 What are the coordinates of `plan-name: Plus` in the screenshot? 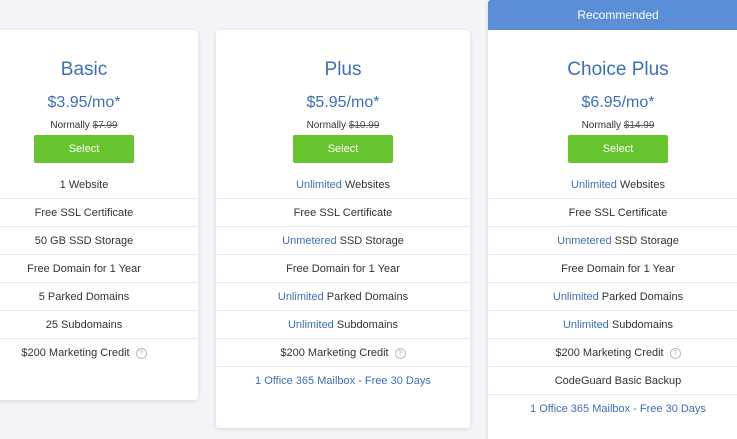 It's located at (343, 69).